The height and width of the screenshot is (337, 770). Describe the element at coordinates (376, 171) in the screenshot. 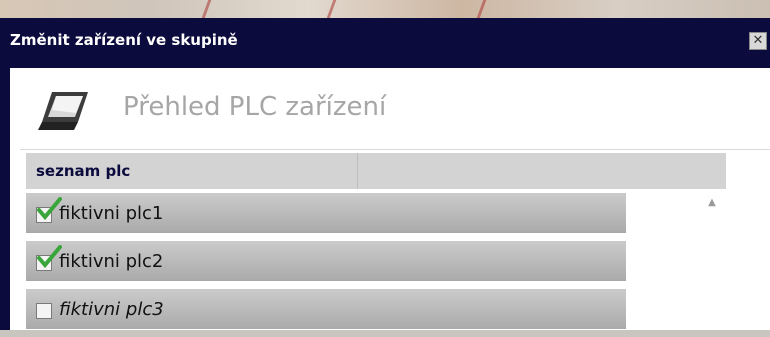

I see `grid-header: seznam plc` at that location.